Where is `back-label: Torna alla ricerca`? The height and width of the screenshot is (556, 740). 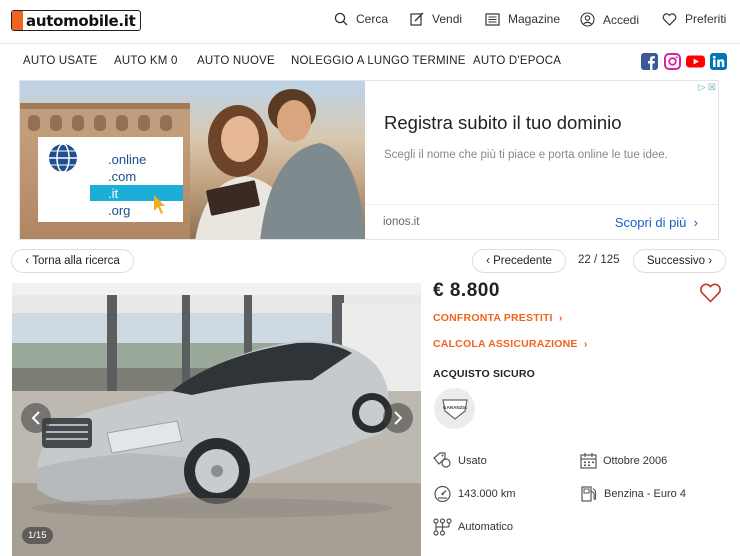 back-label: Torna alla ricerca is located at coordinates (76, 261).